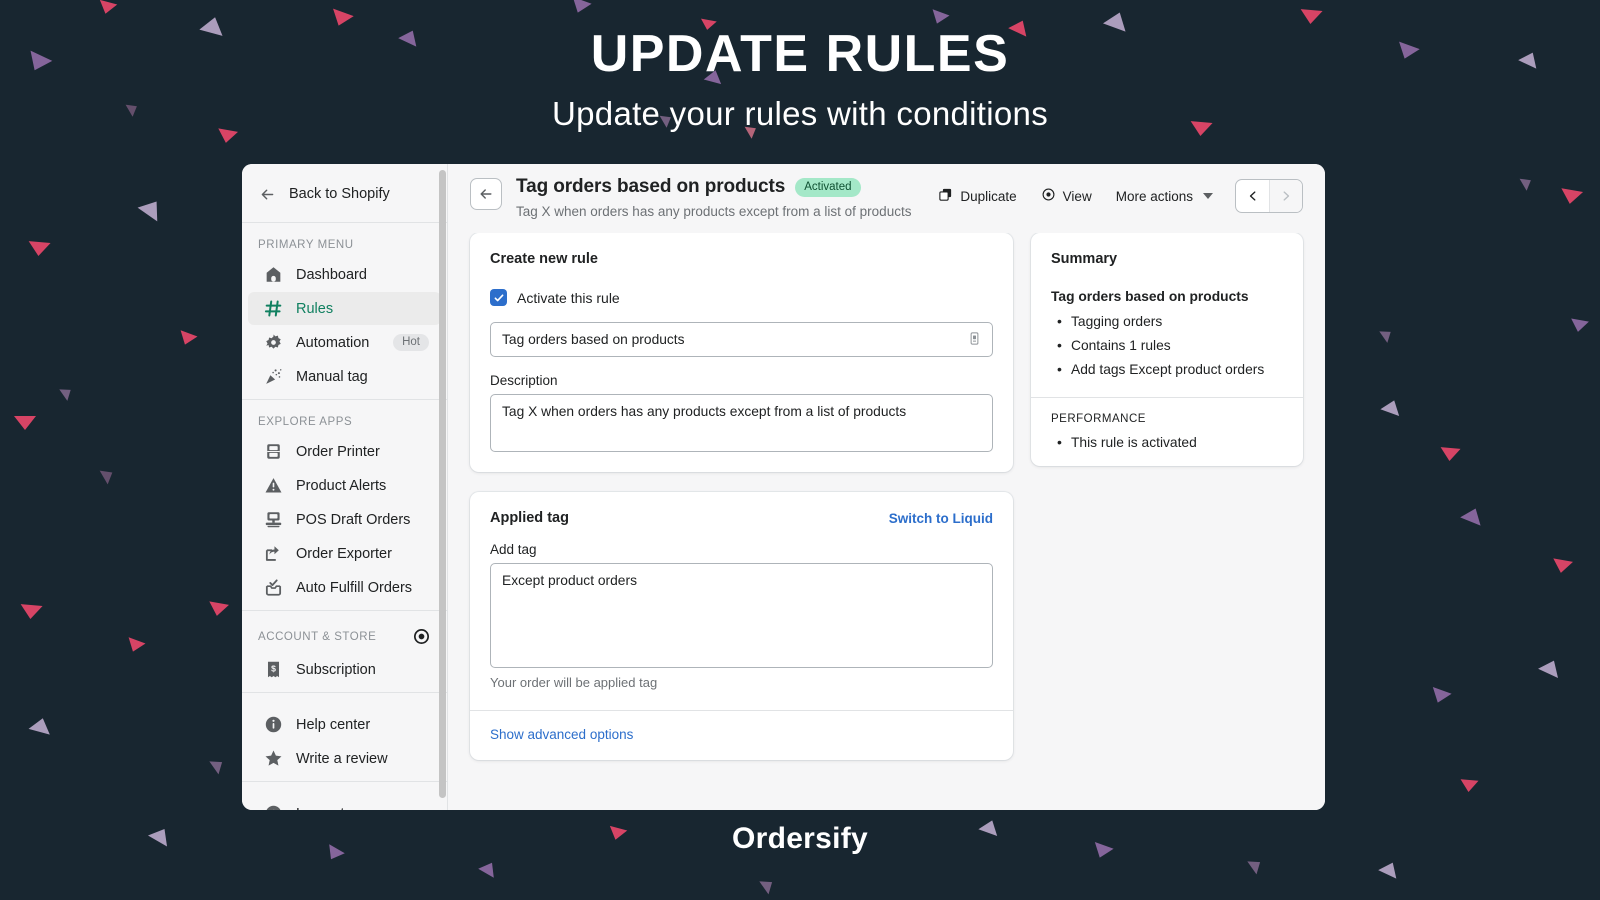  I want to click on pagination-prev-button, so click(1252, 196).